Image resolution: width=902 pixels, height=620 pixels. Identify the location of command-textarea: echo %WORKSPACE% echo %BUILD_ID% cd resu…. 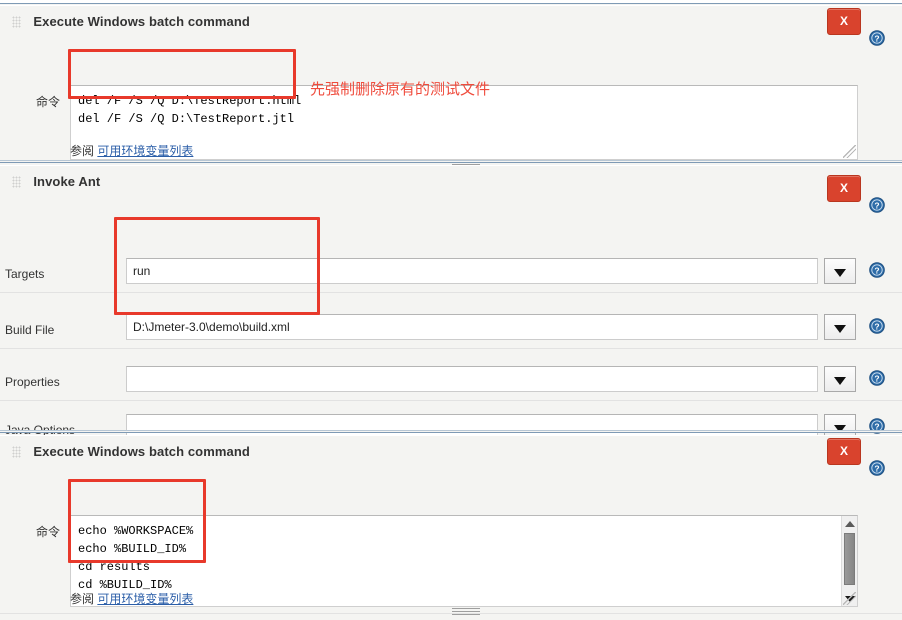
(458, 558).